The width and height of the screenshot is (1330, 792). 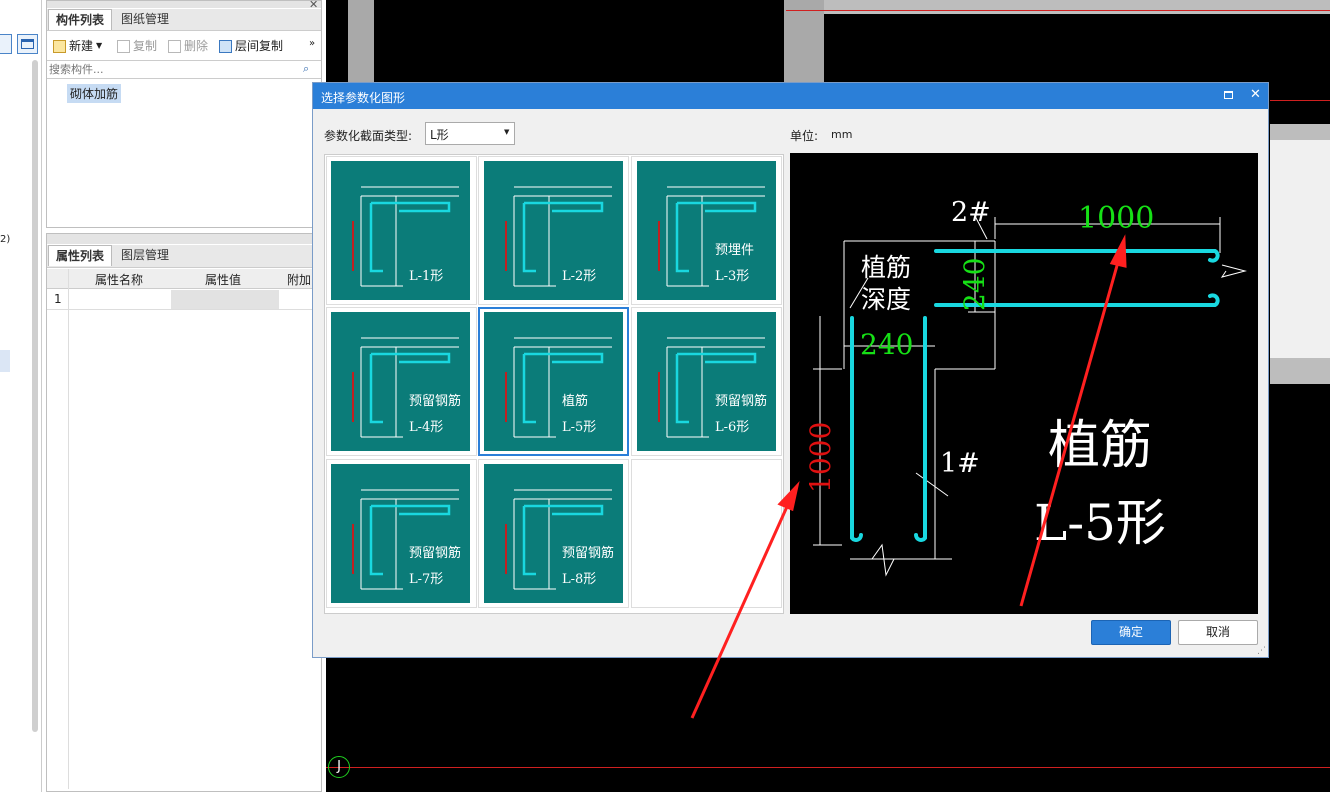 What do you see at coordinates (974, 284) in the screenshot?
I see `preview-dim-b2: 240` at bounding box center [974, 284].